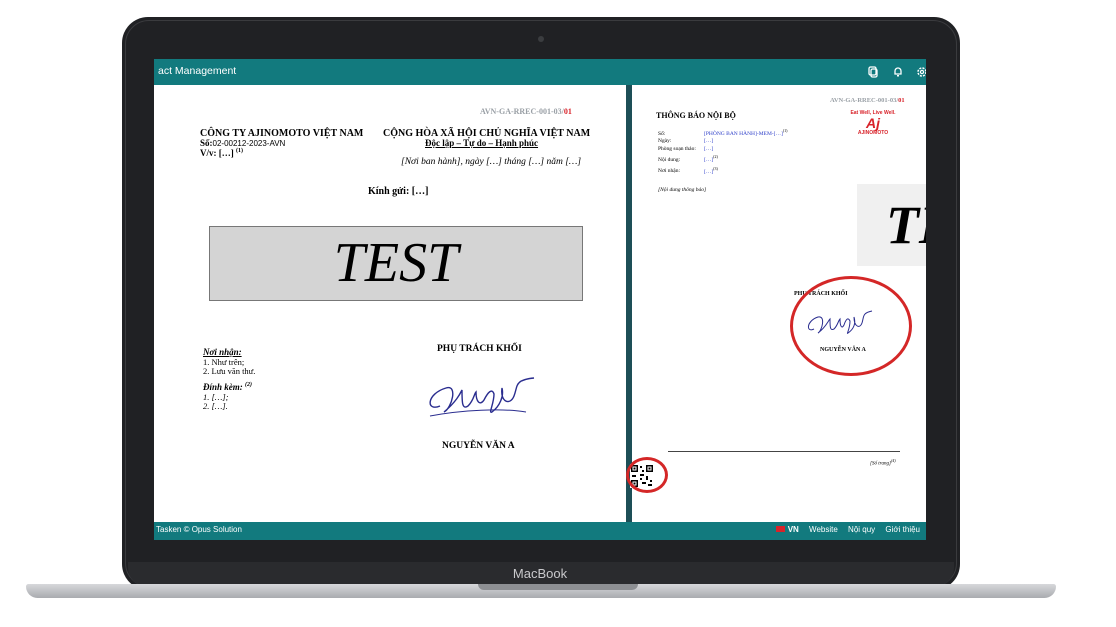  Describe the element at coordinates (197, 71) in the screenshot. I see `app-title: act Management` at that location.